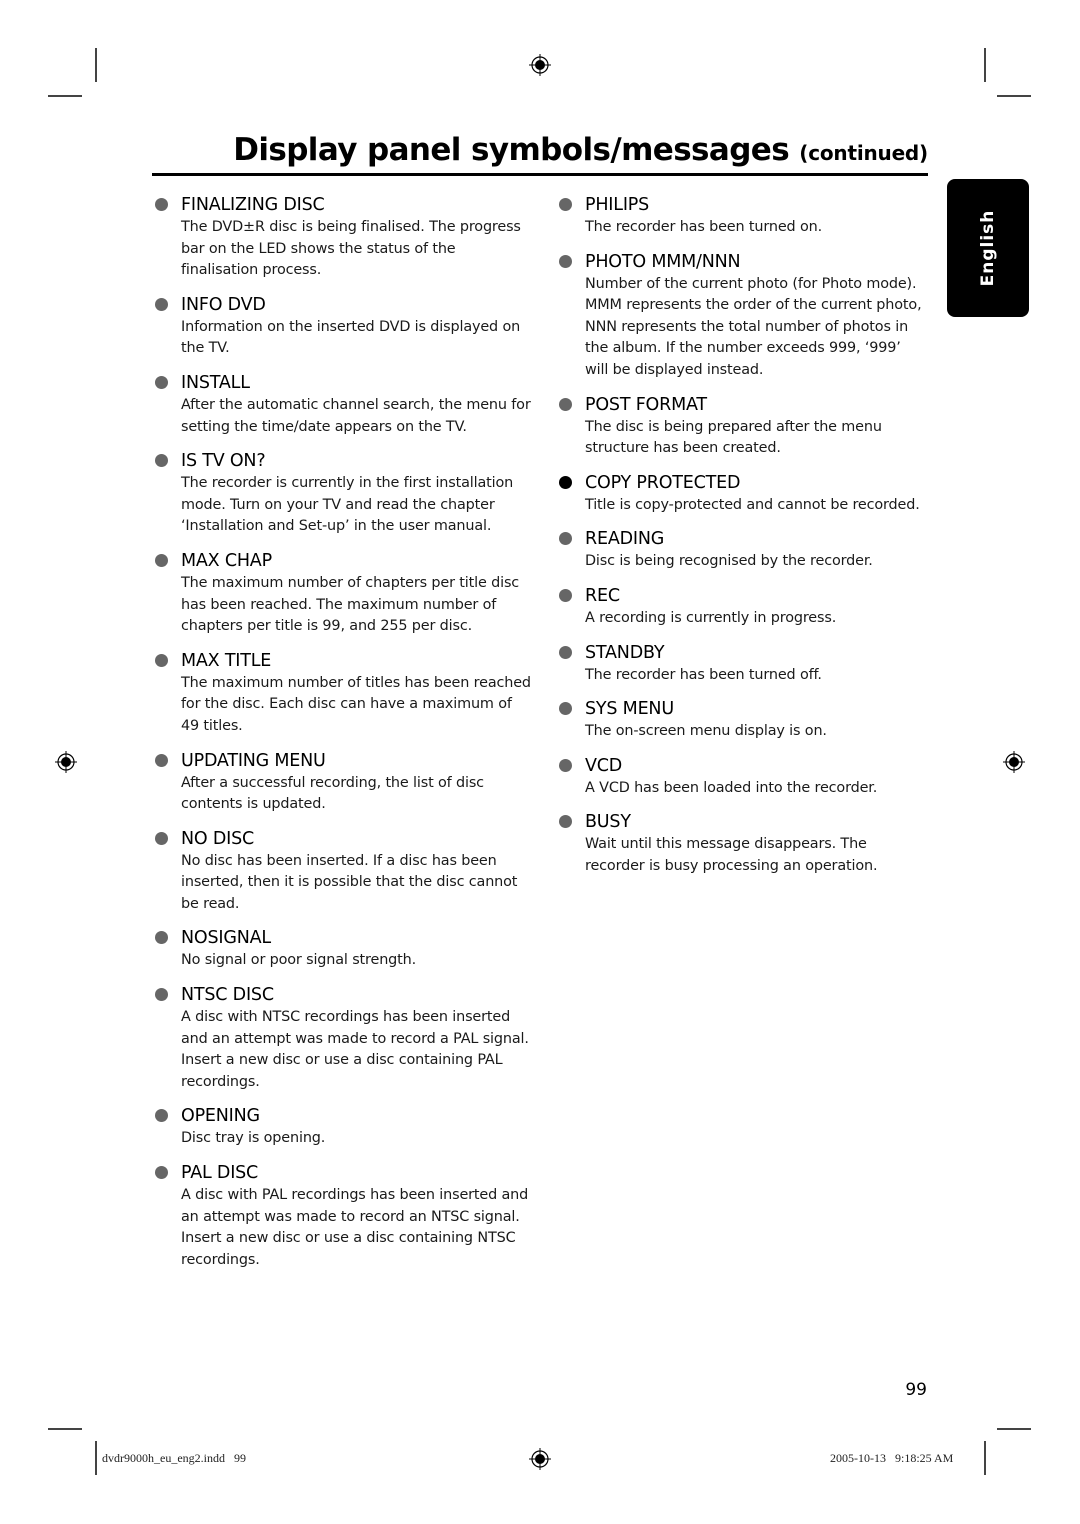 This screenshot has width=1080, height=1524. What do you see at coordinates (253, 1138) in the screenshot?
I see `message-description: Disc tray is opening.` at bounding box center [253, 1138].